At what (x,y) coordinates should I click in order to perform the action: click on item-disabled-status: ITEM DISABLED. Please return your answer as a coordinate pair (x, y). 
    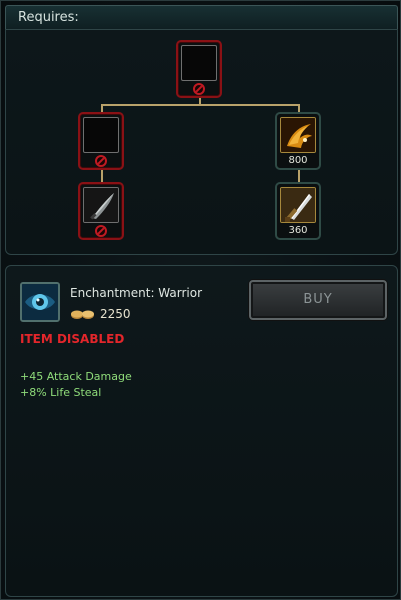
    Looking at the image, I should click on (72, 339).